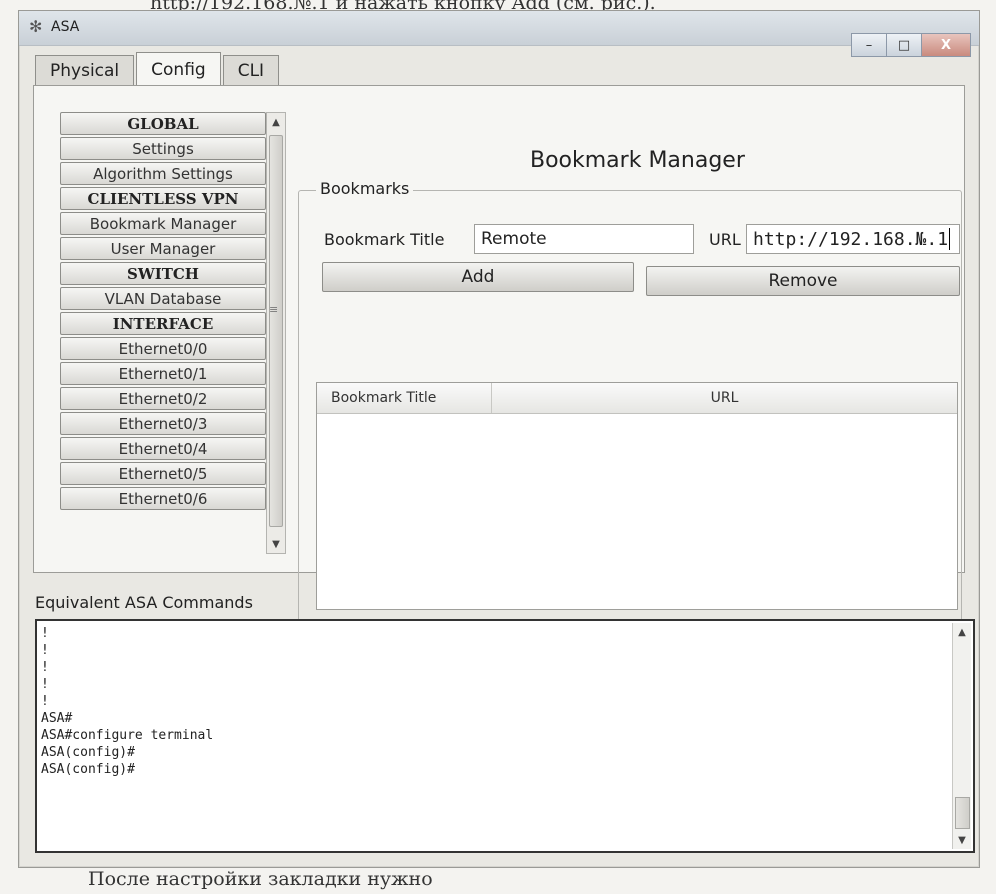  Describe the element at coordinates (163, 373) in the screenshot. I see `sidebar-item-ethernet0-1: Ethernet0/1` at that location.